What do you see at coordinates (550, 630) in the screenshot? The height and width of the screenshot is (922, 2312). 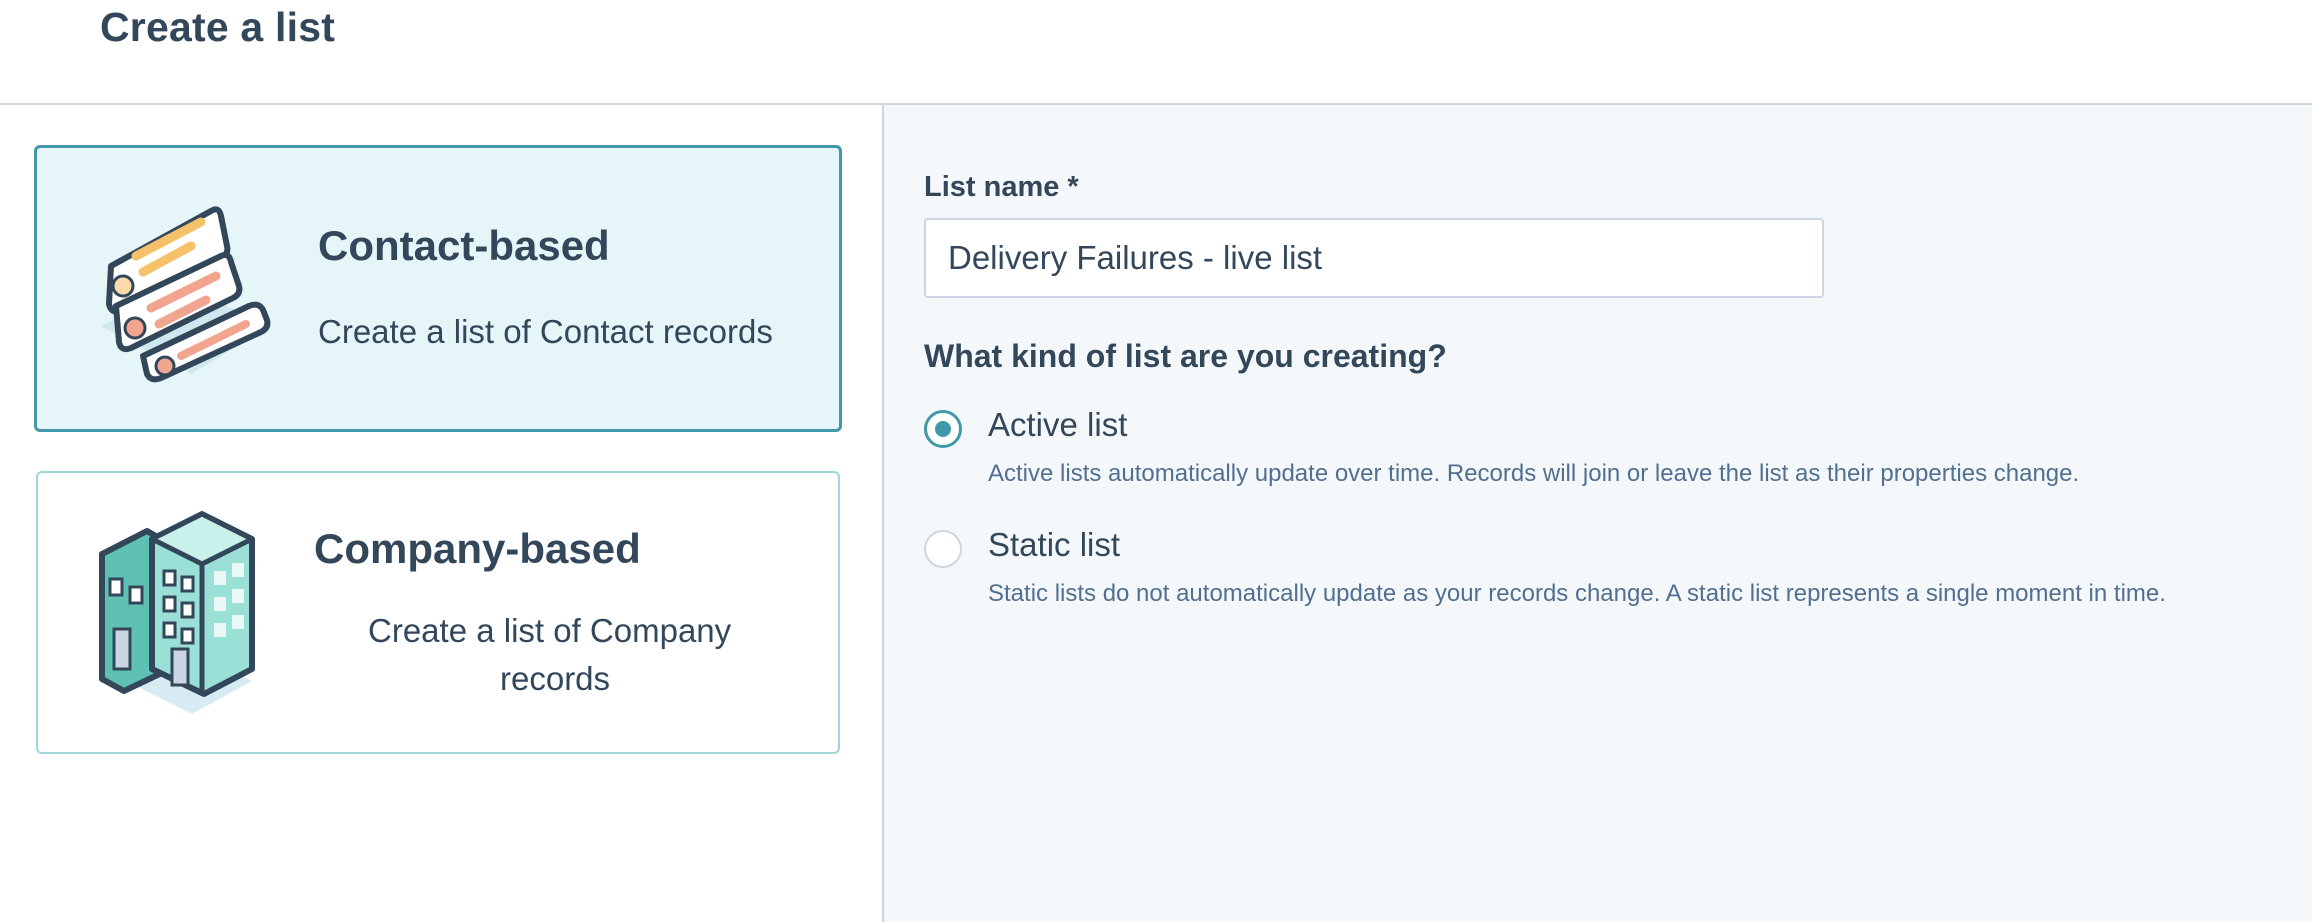 I see `card-description-line1: Create a list of Company` at bounding box center [550, 630].